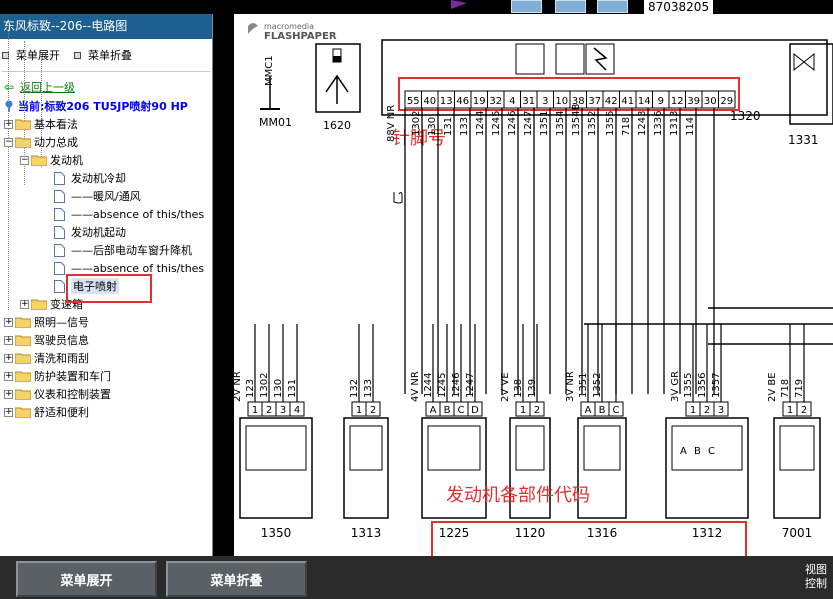 The width and height of the screenshot is (833, 599). Describe the element at coordinates (106, 142) in the screenshot. I see `tree-item-powertrain: − 动力总成` at that location.